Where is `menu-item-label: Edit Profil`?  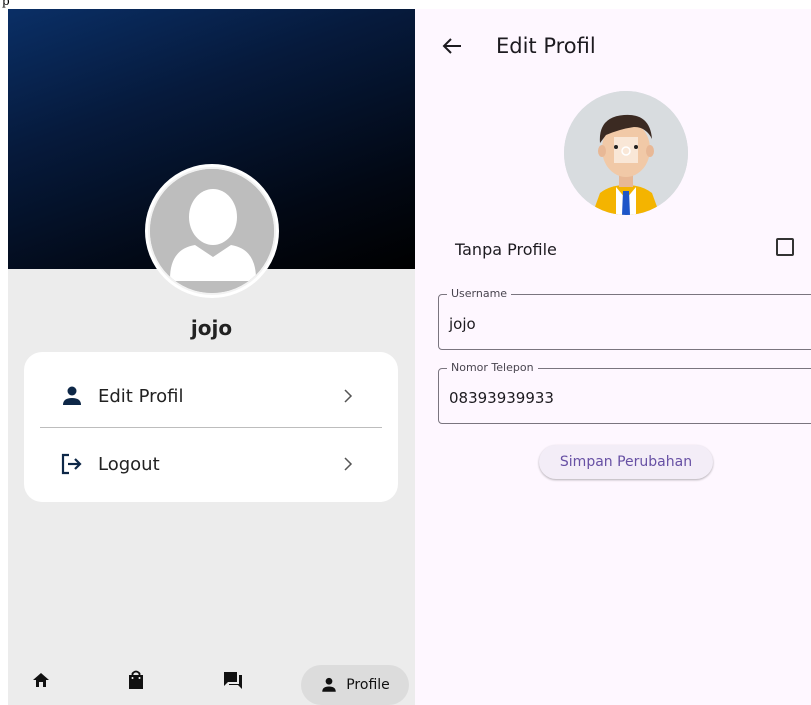 menu-item-label: Edit Profil is located at coordinates (141, 396).